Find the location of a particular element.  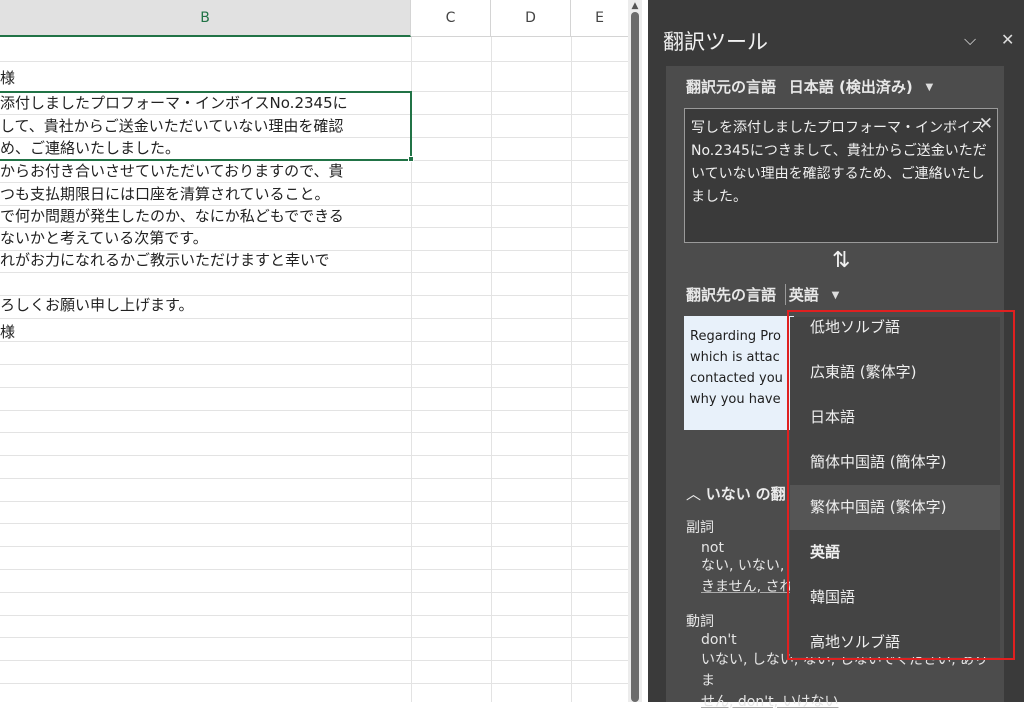

target-text-line: which is attac is located at coordinates (735, 357).